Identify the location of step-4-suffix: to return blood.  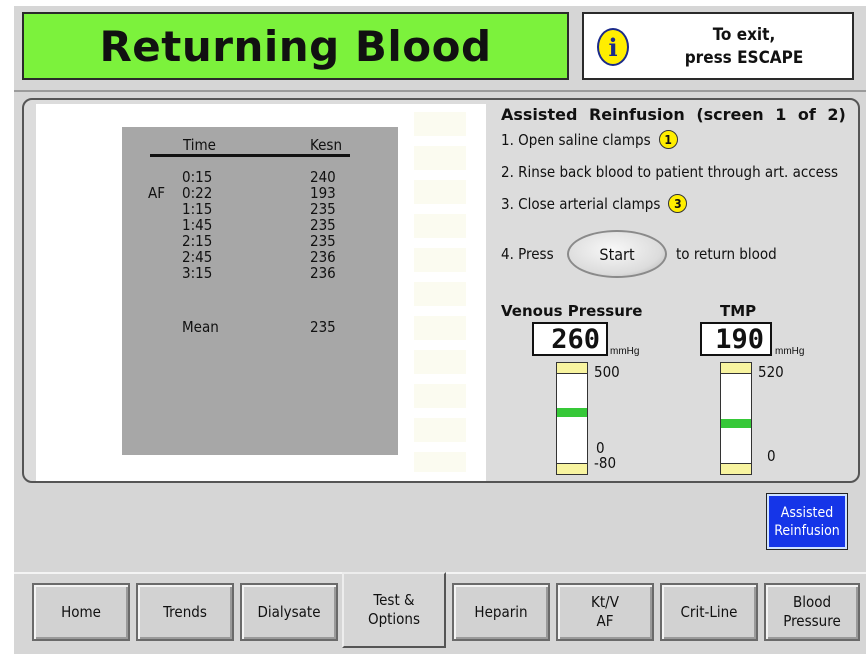
(726, 254).